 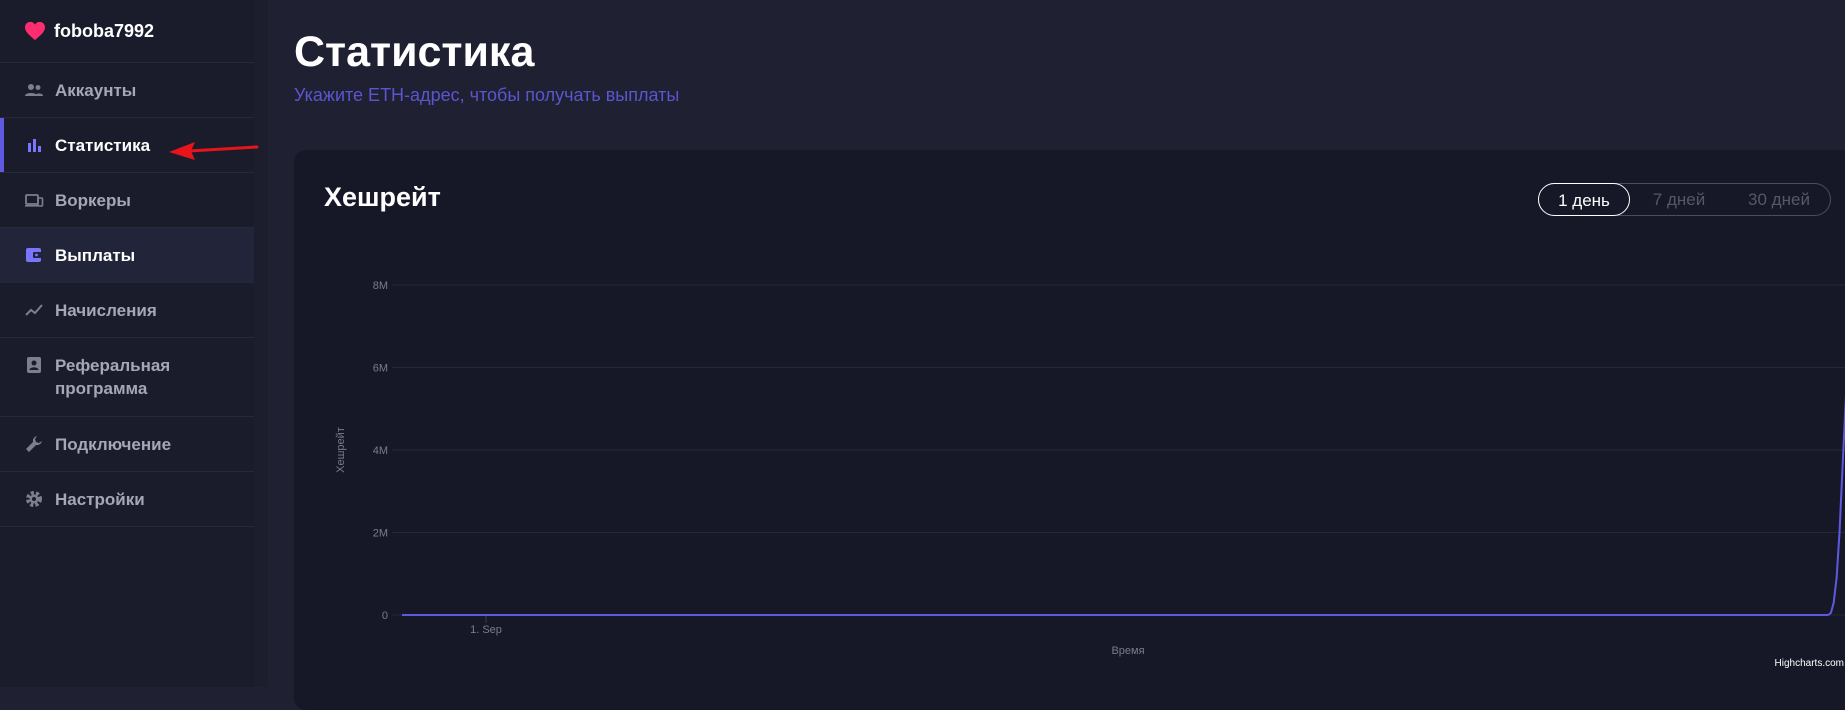 I want to click on sidebar-item-settings: Настройки, so click(x=127, y=499).